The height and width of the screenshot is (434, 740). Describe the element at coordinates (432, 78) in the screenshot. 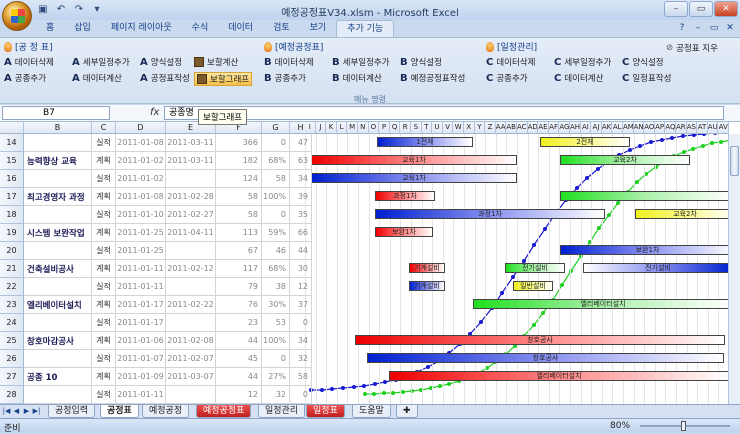

I see `ribbon-button-2-6: B 예정공정표작성` at that location.